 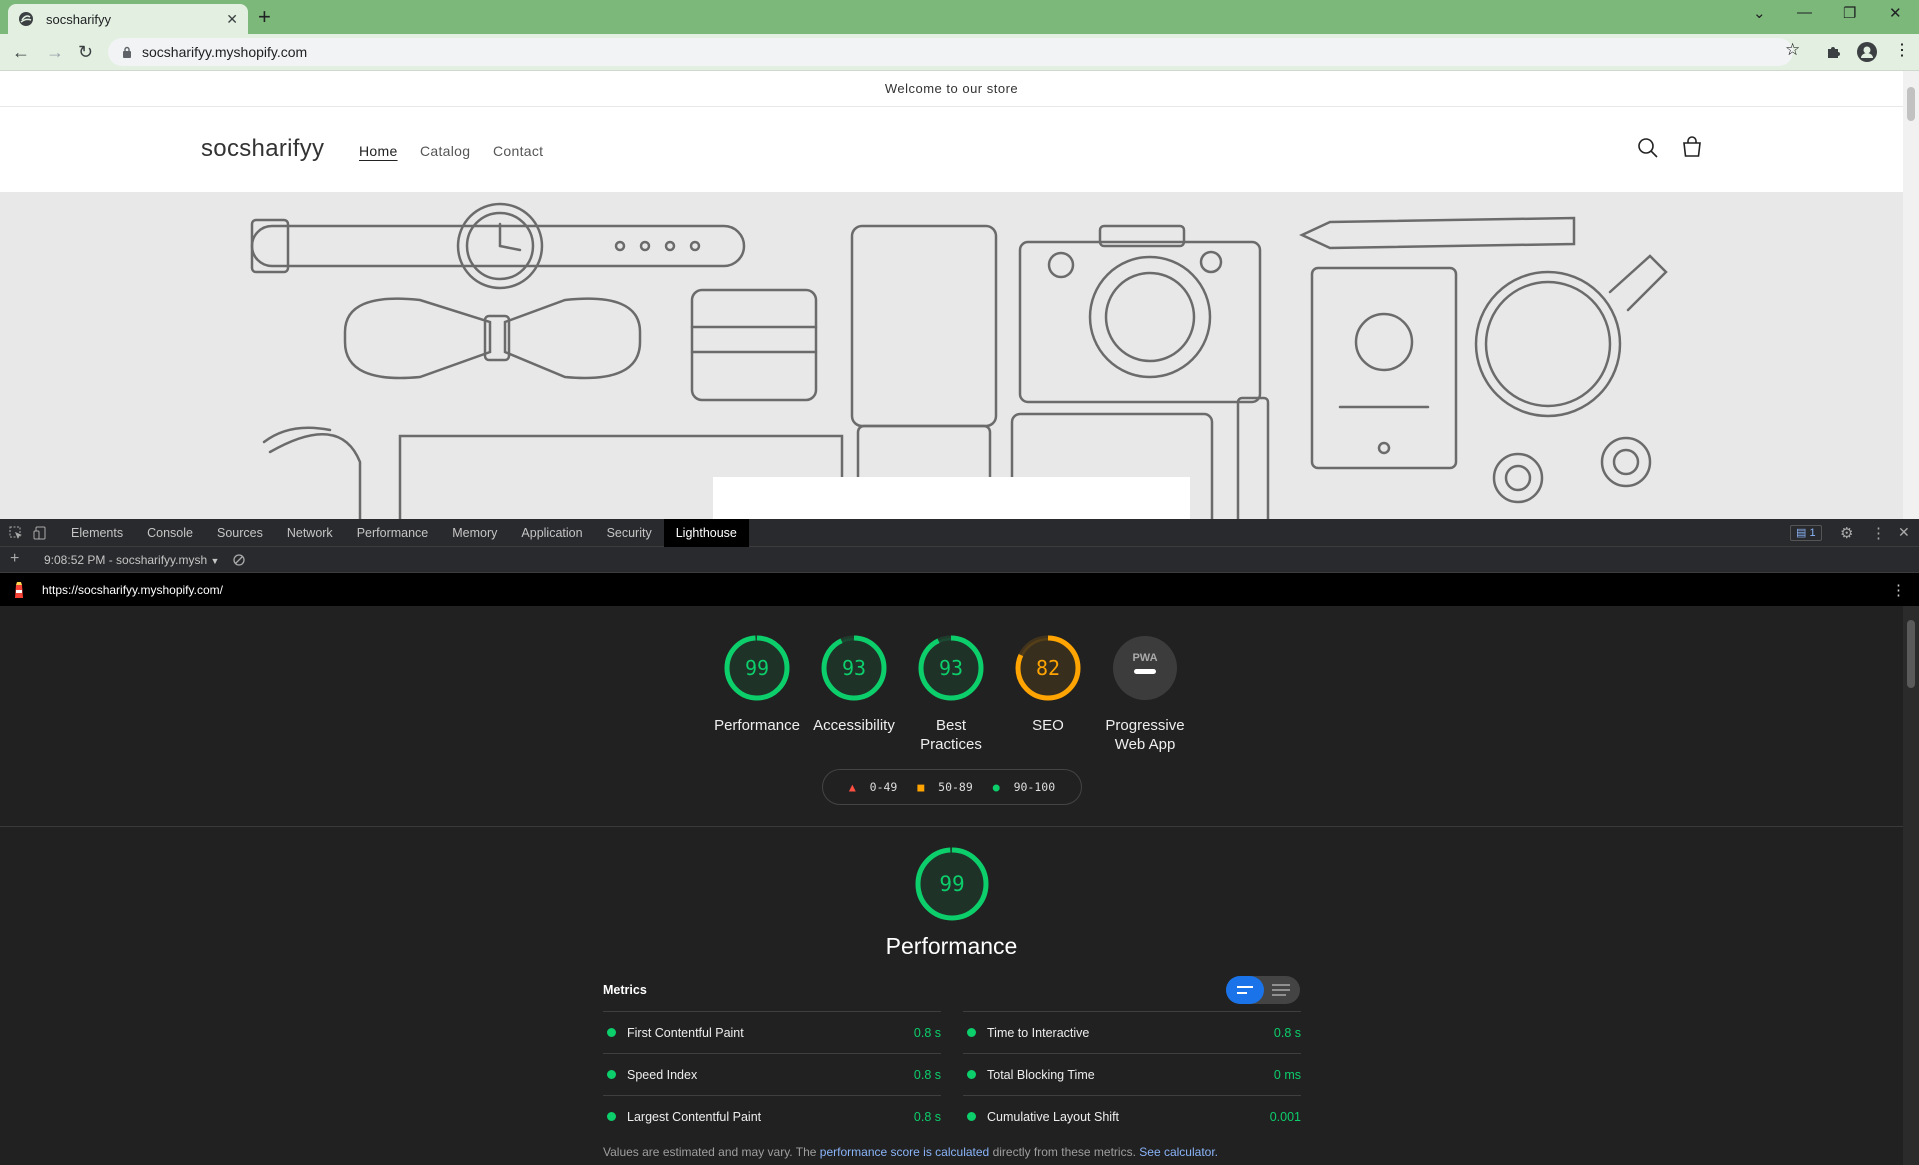 What do you see at coordinates (854, 684) in the screenshot?
I see `gauge-accessibility: 93 Accessibility` at bounding box center [854, 684].